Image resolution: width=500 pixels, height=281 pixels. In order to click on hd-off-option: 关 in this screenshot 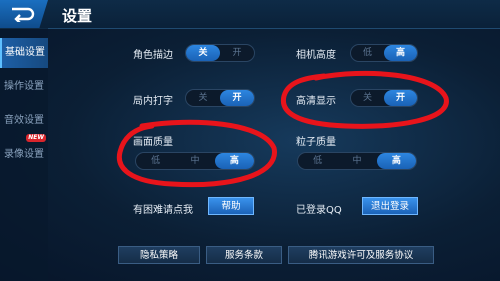, I will do `click(367, 98)`.